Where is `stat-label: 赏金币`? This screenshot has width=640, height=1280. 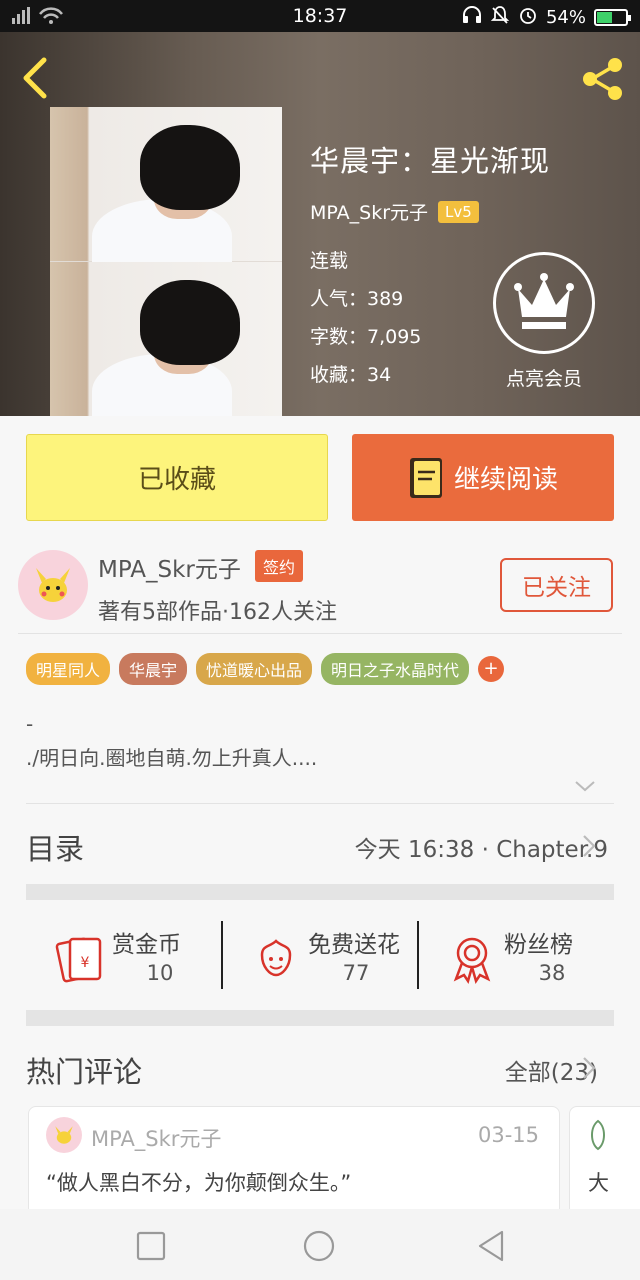
stat-label: 赏金币 is located at coordinates (146, 945).